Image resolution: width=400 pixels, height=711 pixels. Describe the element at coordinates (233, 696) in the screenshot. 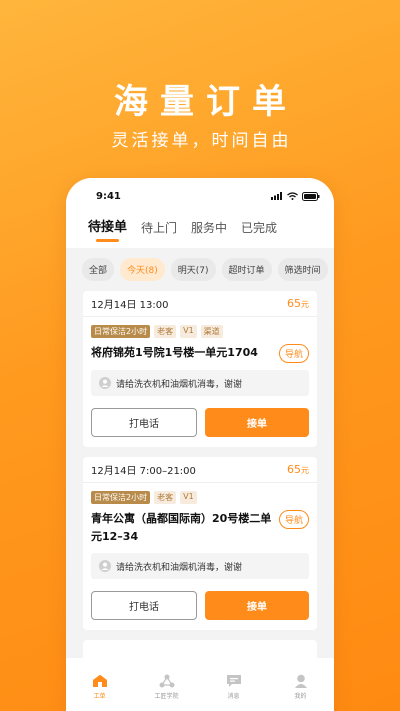

I see `nav-label: 消息` at that location.